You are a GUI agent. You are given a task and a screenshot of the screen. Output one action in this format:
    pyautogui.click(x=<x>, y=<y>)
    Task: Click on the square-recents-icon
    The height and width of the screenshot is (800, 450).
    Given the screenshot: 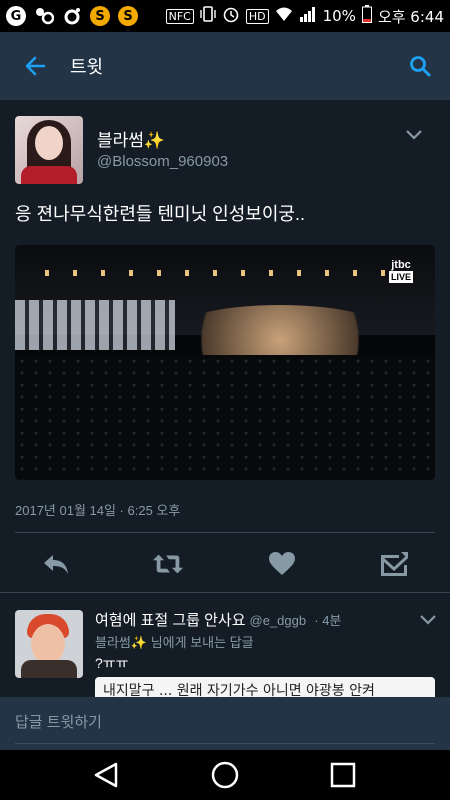 What is the action you would take?
    pyautogui.click(x=343, y=775)
    